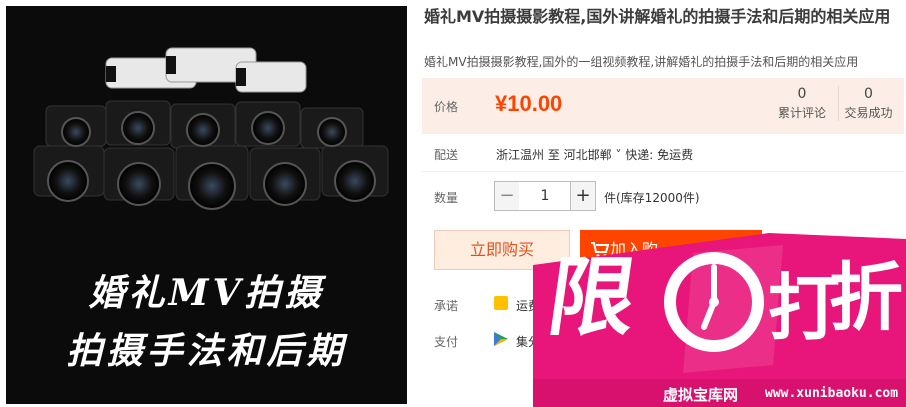 The width and height of the screenshot is (906, 407). Describe the element at coordinates (583, 196) in the screenshot. I see `quantity-increase-button: +` at that location.